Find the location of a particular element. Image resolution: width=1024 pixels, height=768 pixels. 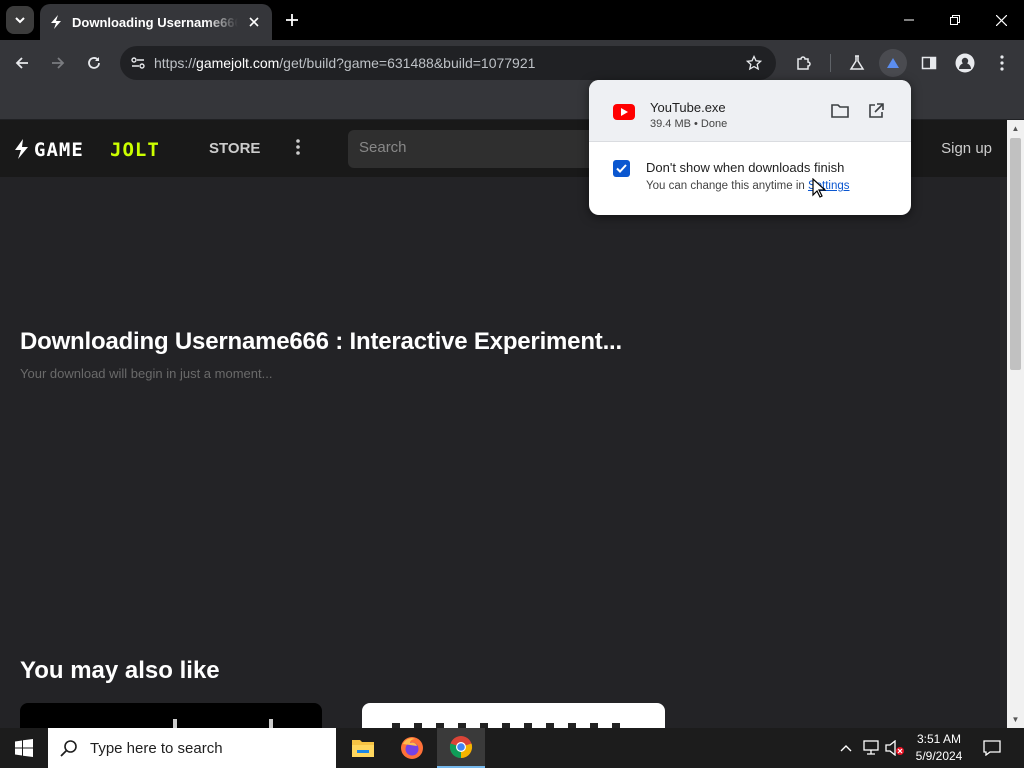

start-button is located at coordinates (24, 748).